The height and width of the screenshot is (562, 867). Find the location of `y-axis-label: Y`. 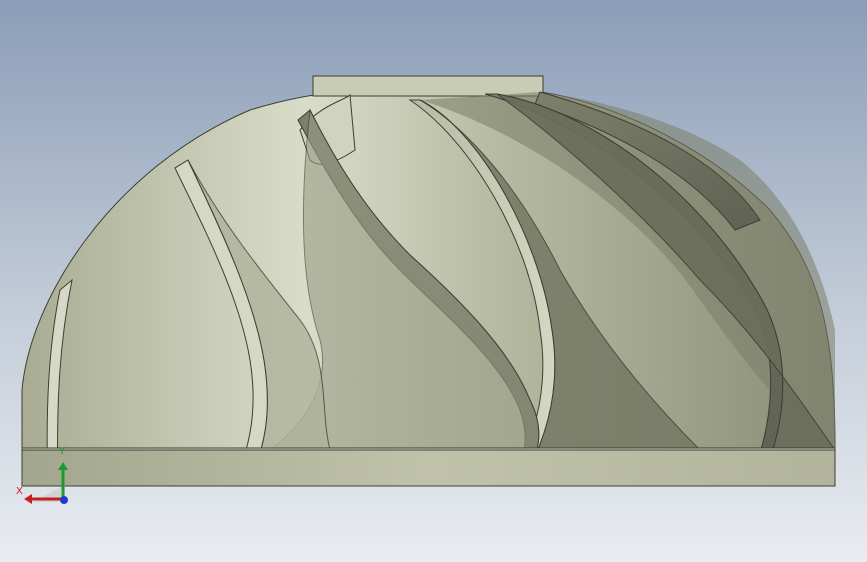

y-axis-label: Y is located at coordinates (62, 451).